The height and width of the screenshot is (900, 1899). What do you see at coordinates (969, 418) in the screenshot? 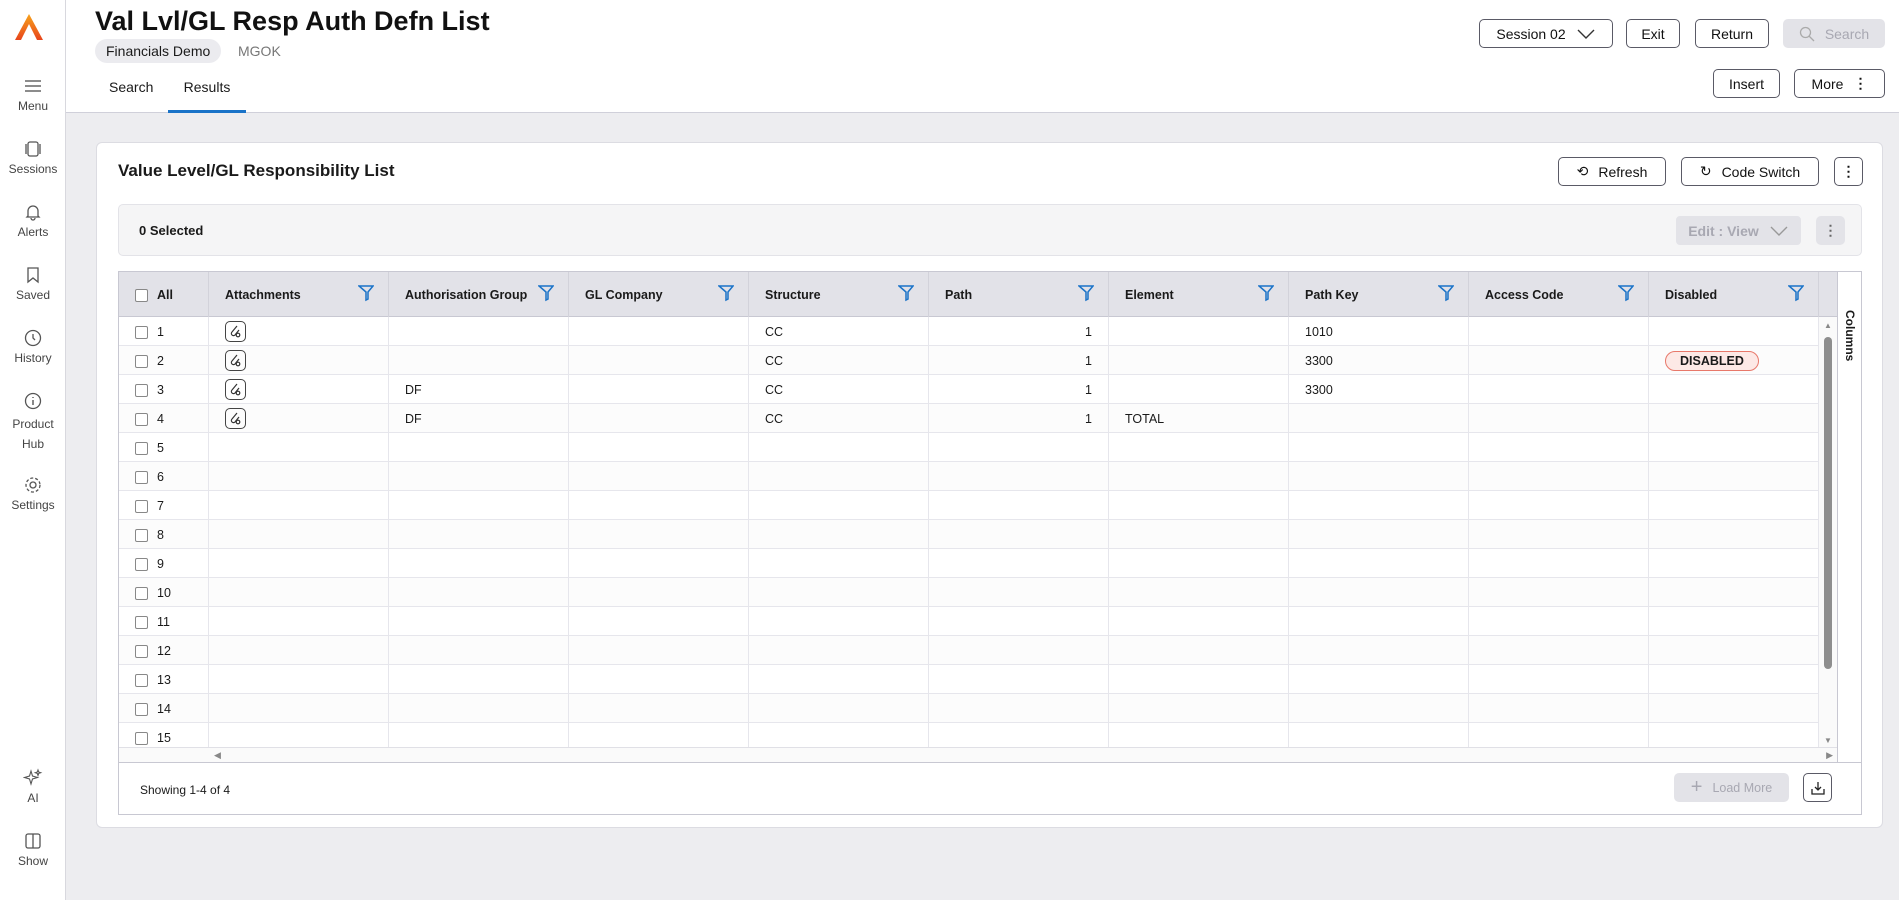
I see `table-row: 4 DF CC 1 TOTAL` at bounding box center [969, 418].